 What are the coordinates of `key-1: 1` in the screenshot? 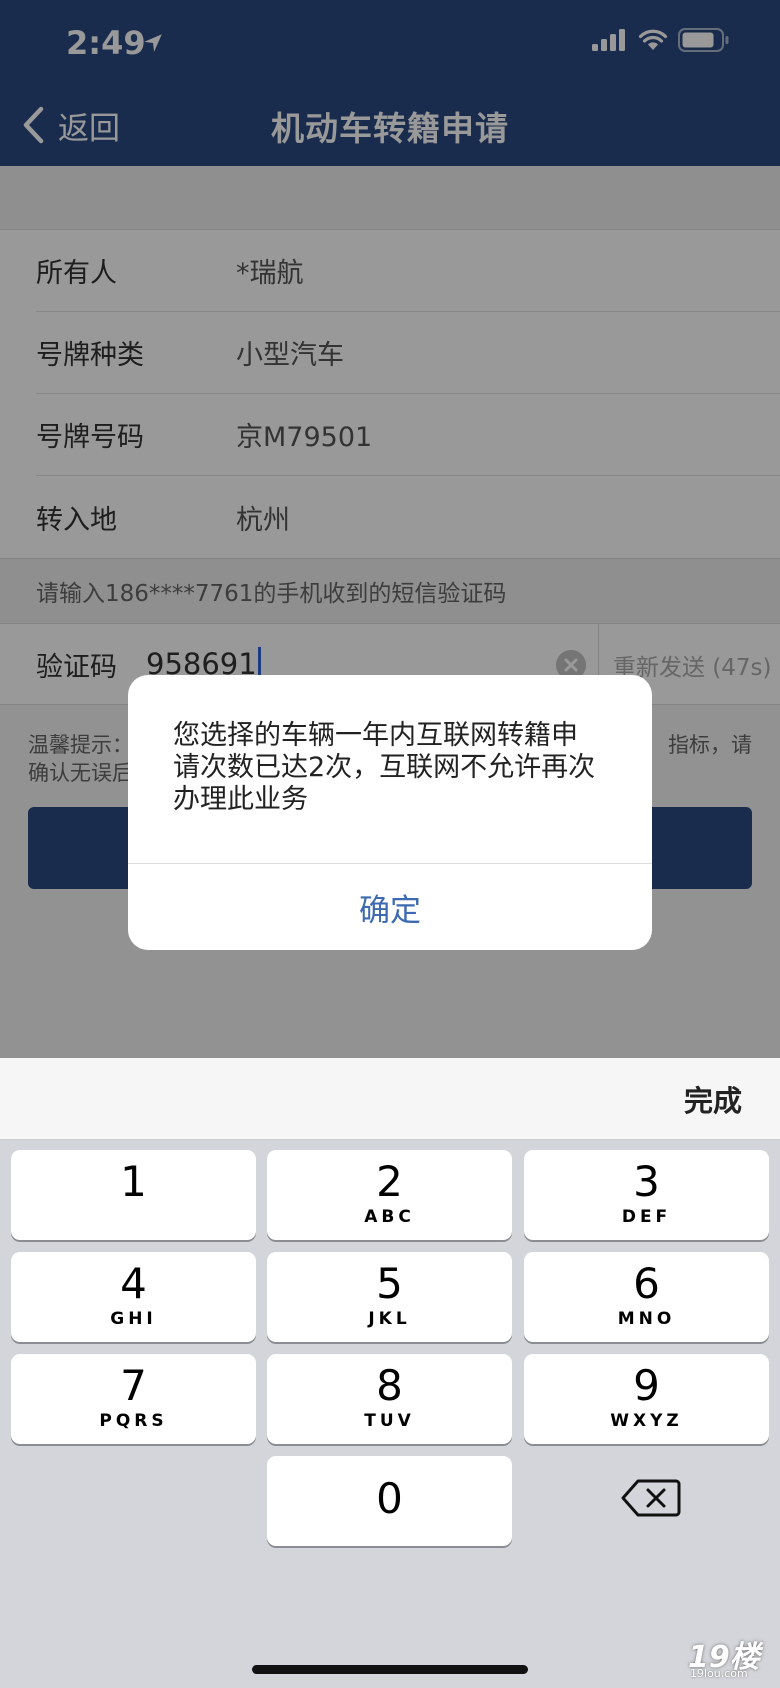 It's located at (133, 1195).